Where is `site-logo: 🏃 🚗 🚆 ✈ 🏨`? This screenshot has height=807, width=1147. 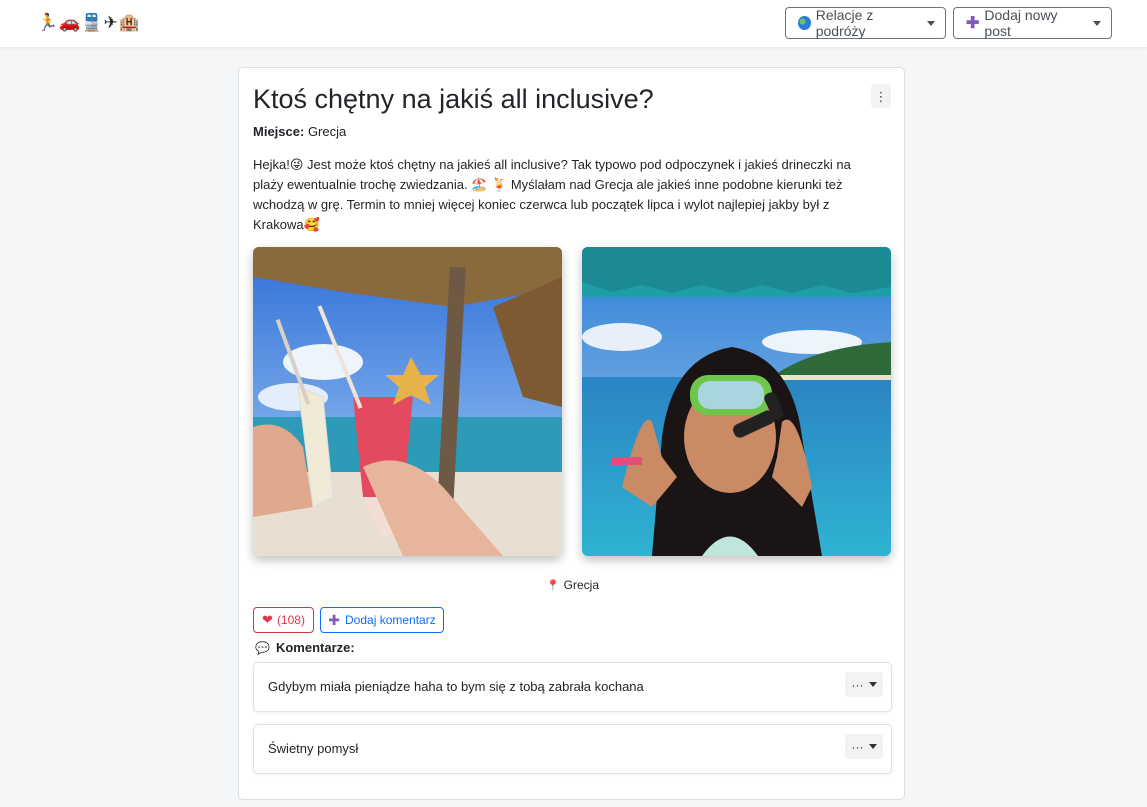 site-logo: 🏃 🚗 🚆 ✈ 🏨 is located at coordinates (88, 23).